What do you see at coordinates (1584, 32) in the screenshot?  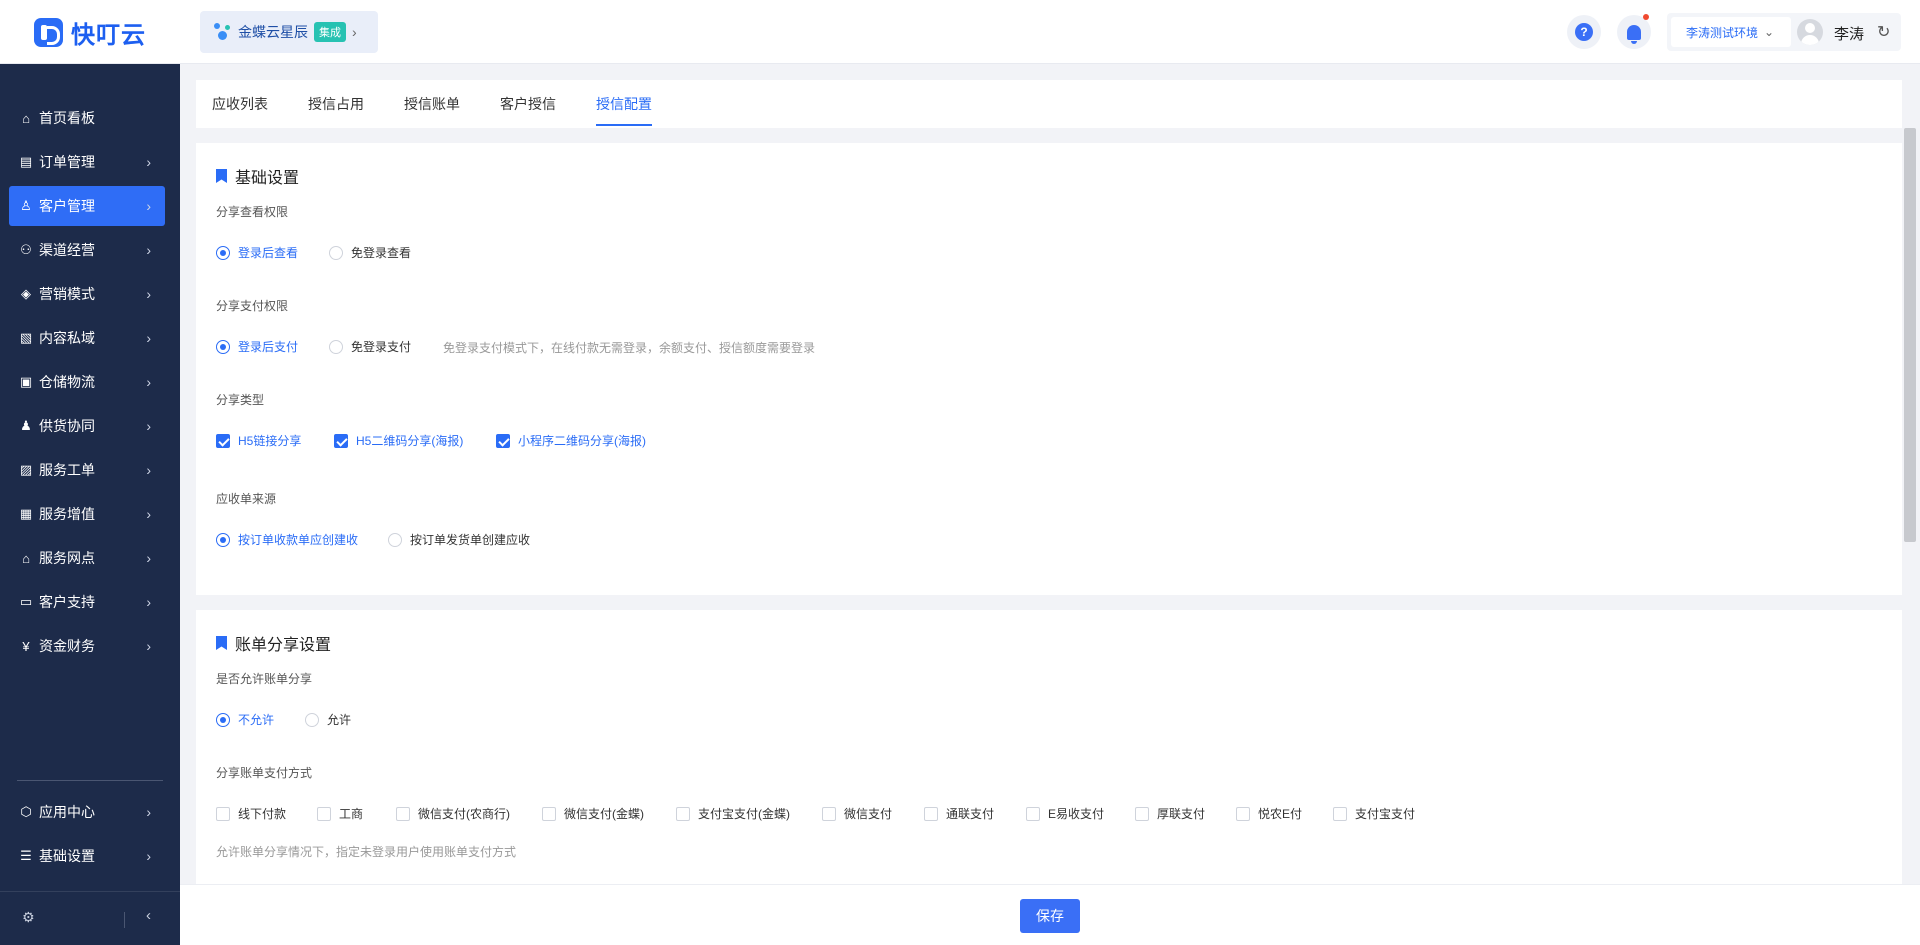 I see `help-button: ?` at bounding box center [1584, 32].